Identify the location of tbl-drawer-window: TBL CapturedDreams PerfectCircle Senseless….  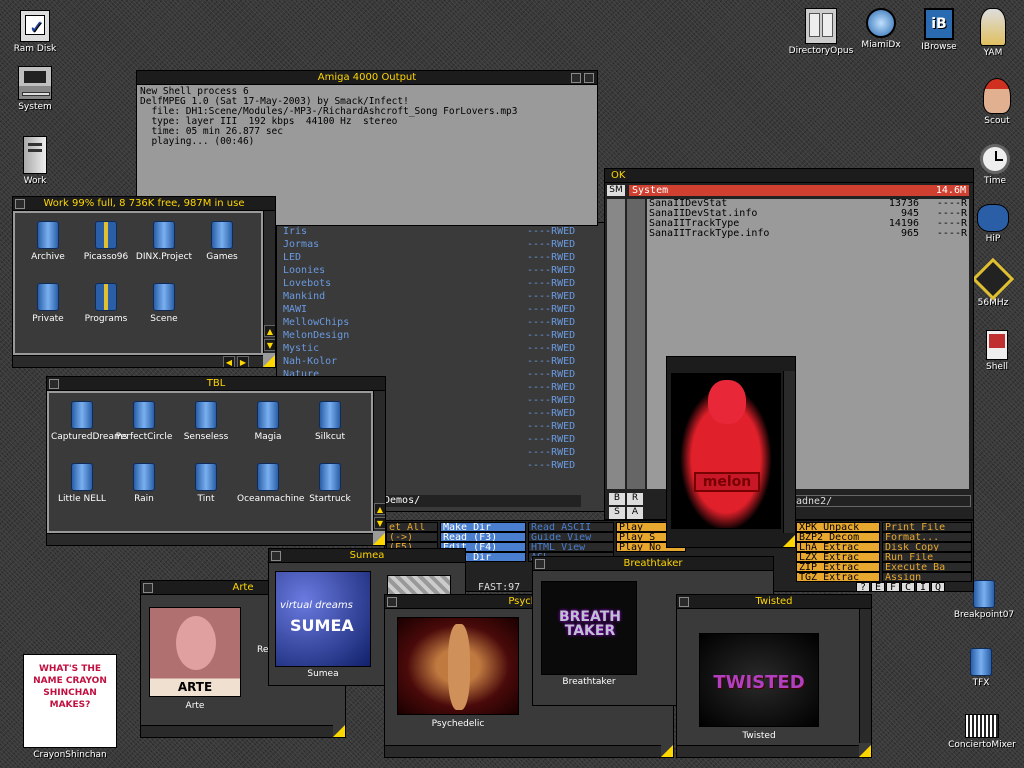
(216, 461).